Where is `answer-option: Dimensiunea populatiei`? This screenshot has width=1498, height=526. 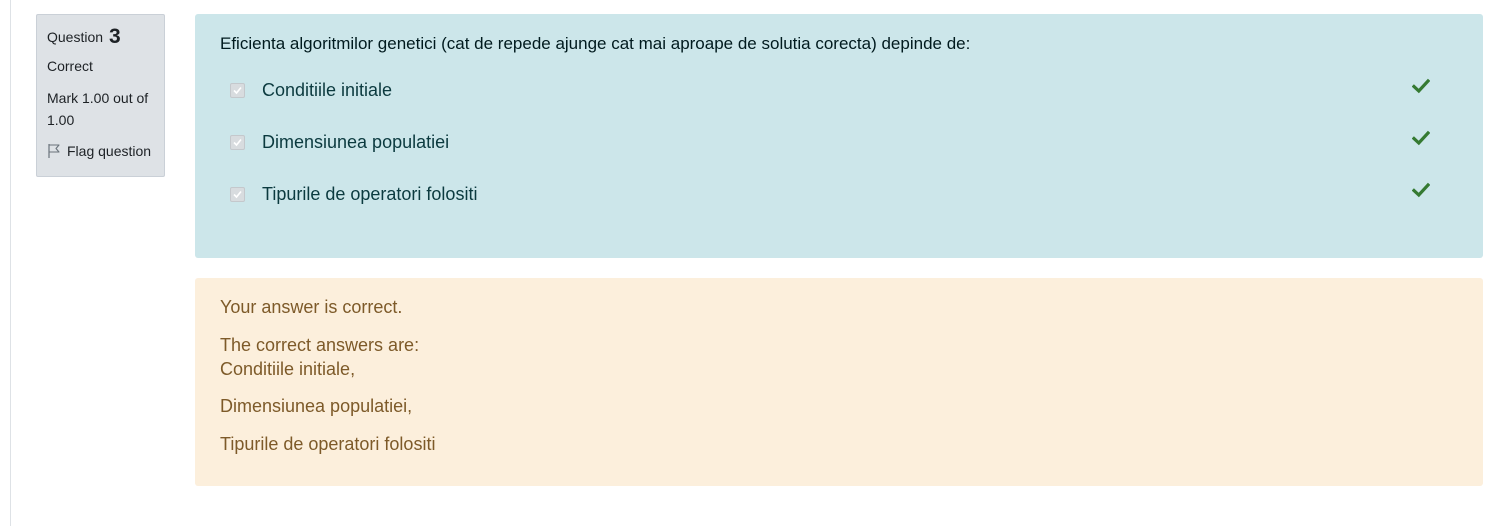 answer-option: Dimensiunea populatiei is located at coordinates (839, 142).